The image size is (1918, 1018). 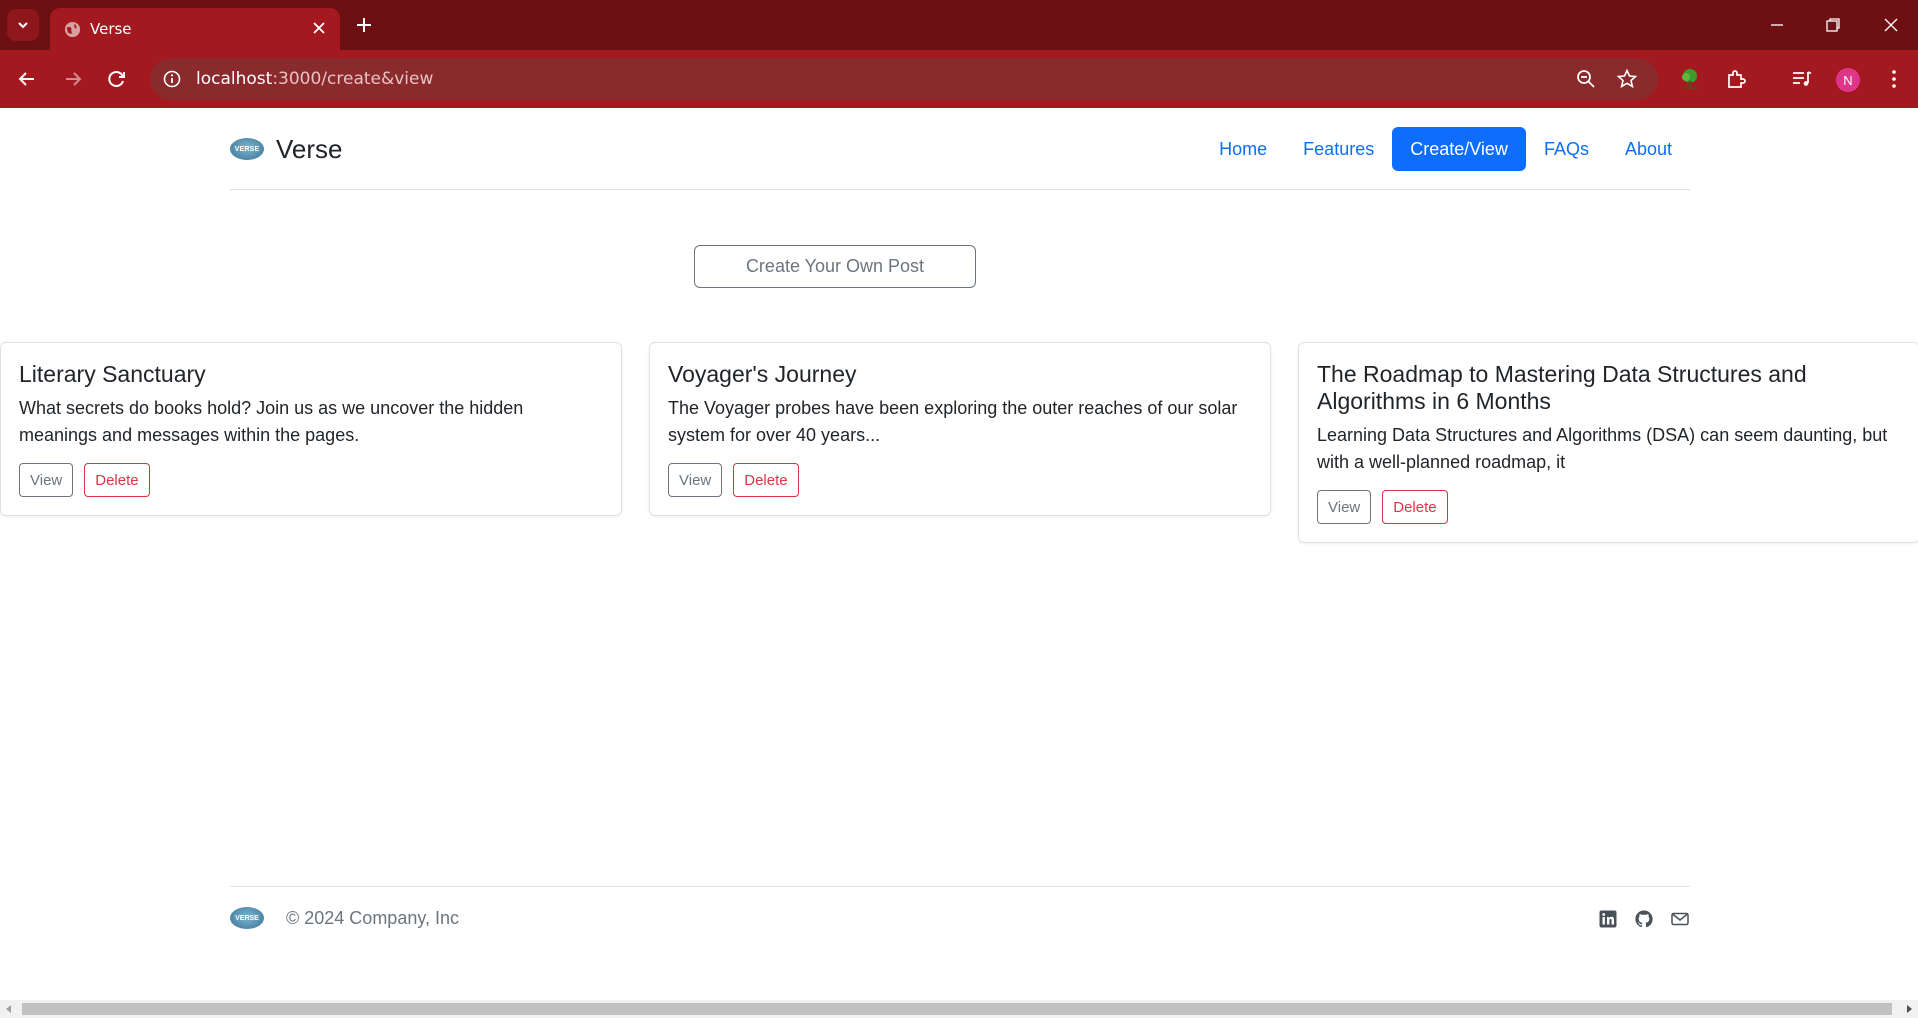 What do you see at coordinates (9, 1009) in the screenshot?
I see `scroll-left-arrow-icon` at bounding box center [9, 1009].